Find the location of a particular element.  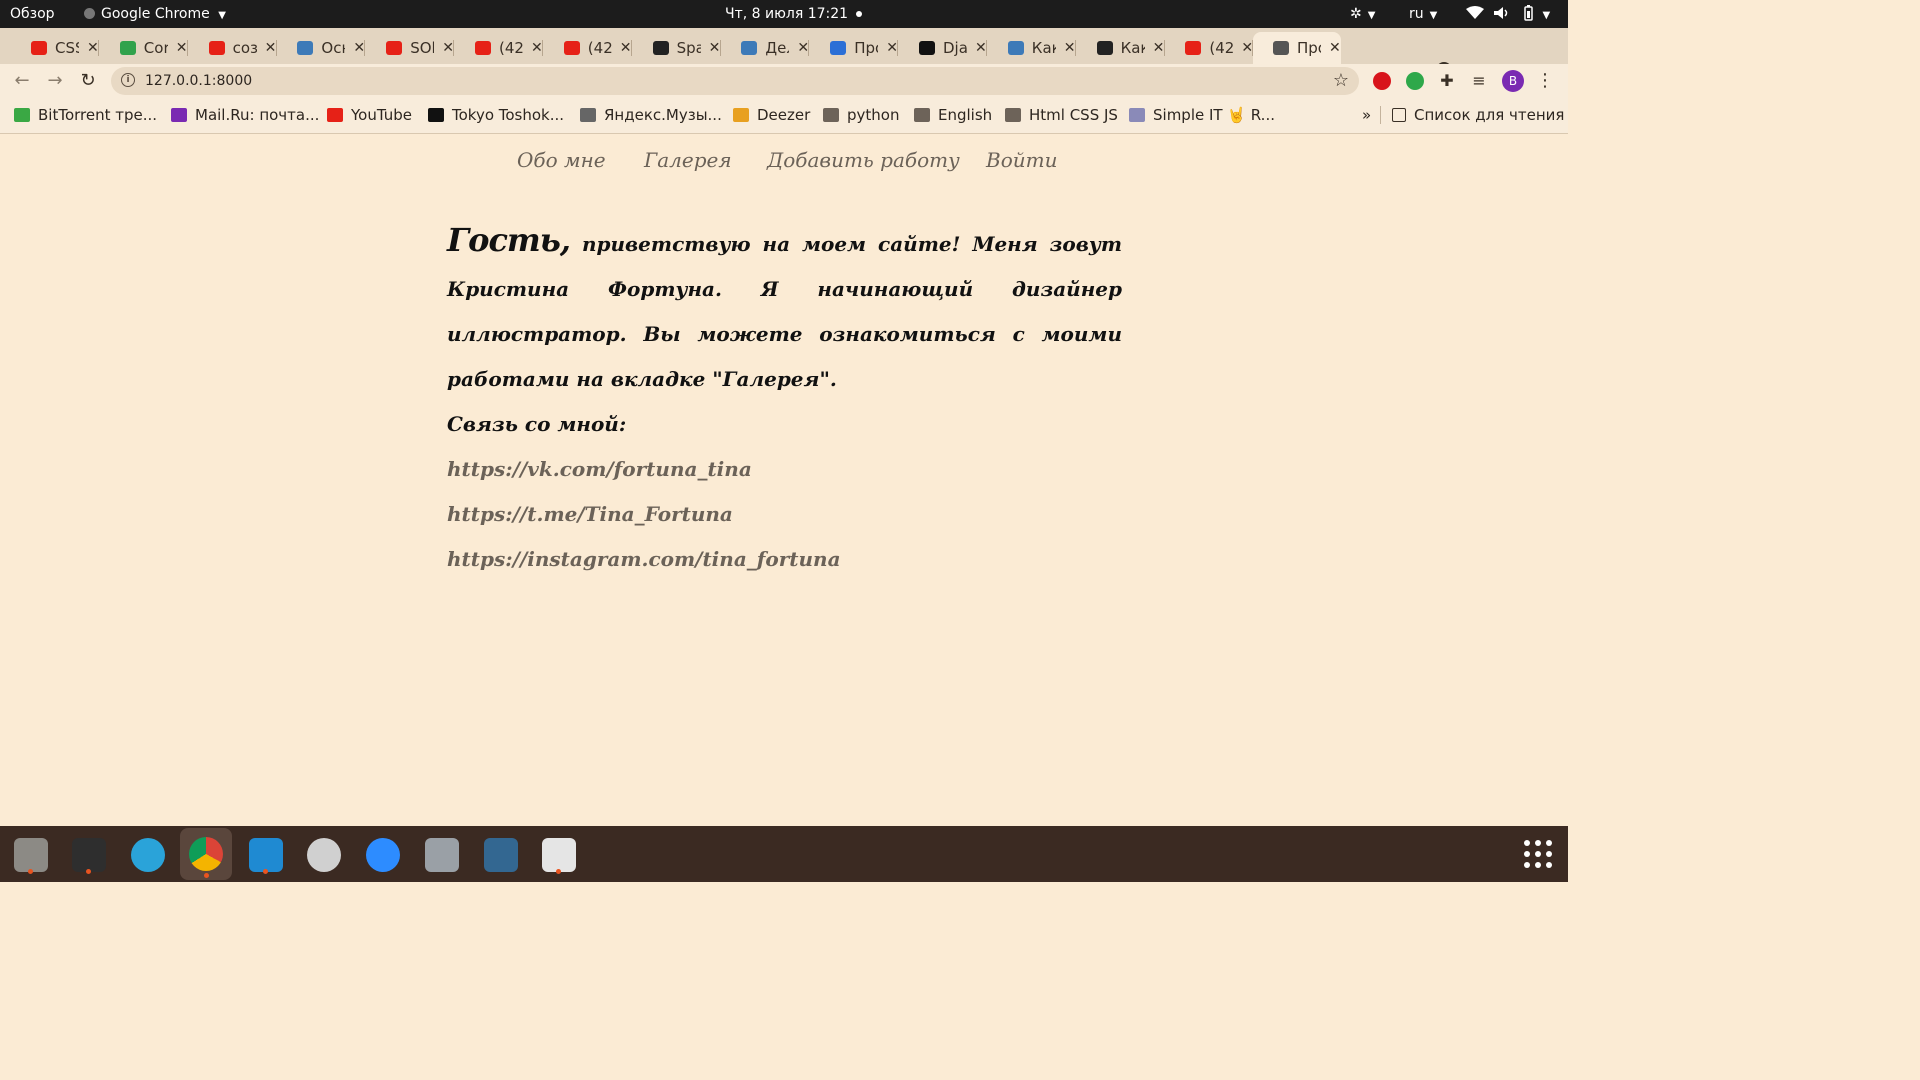

database-icon is located at coordinates (441, 854).